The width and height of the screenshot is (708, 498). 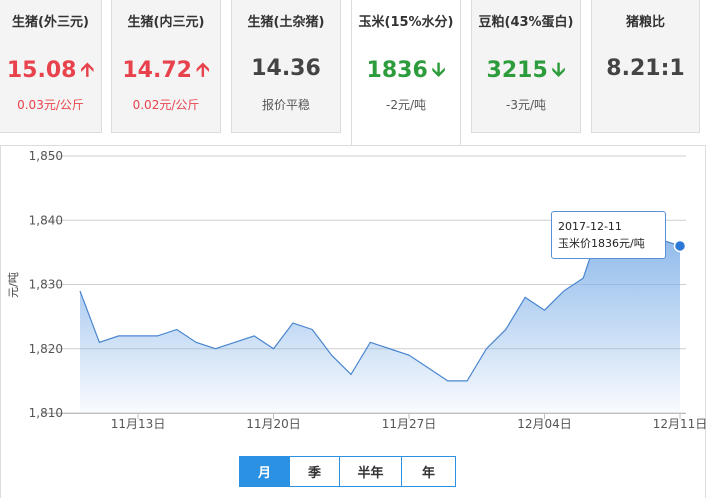 What do you see at coordinates (264, 471) in the screenshot?
I see `range-button-month: 月` at bounding box center [264, 471].